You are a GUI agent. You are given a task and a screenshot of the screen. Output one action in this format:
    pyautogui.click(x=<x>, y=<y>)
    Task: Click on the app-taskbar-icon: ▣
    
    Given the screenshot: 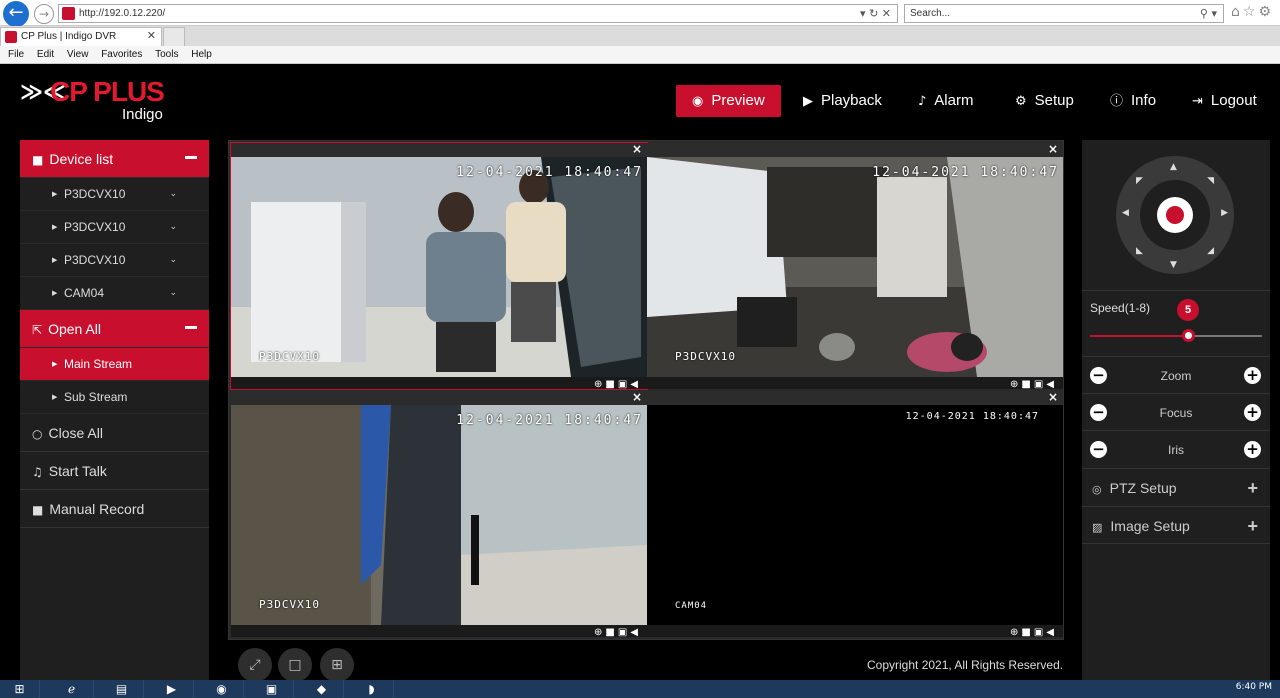 What is the action you would take?
    pyautogui.click(x=272, y=689)
    